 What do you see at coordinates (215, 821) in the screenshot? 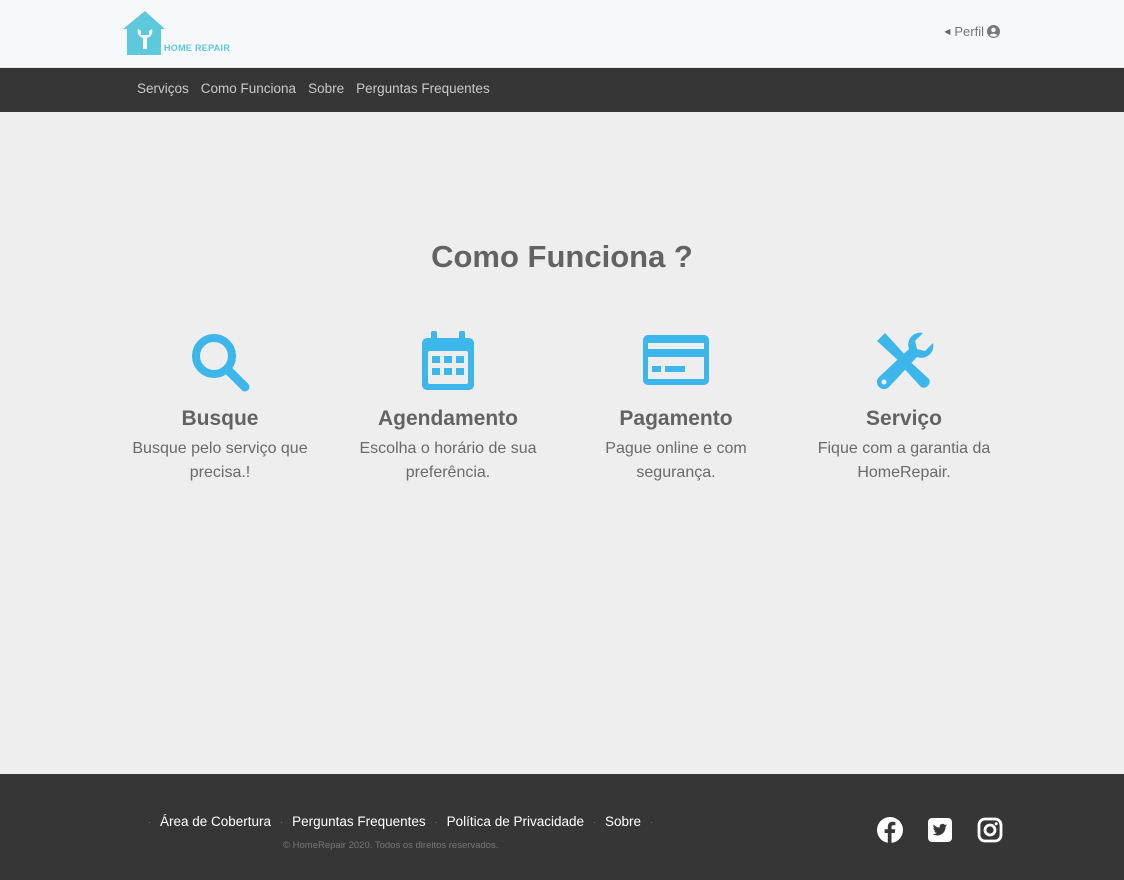
I see `footer-link-area-de-cobertura: Área de Cobertura` at bounding box center [215, 821].